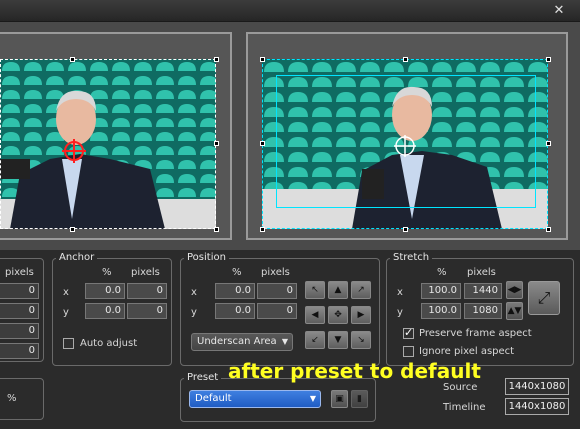 The width and height of the screenshot is (580, 429). What do you see at coordinates (467, 351) in the screenshot?
I see `ignore-pixel-aspect-label: Ignore pixel aspect` at bounding box center [467, 351].